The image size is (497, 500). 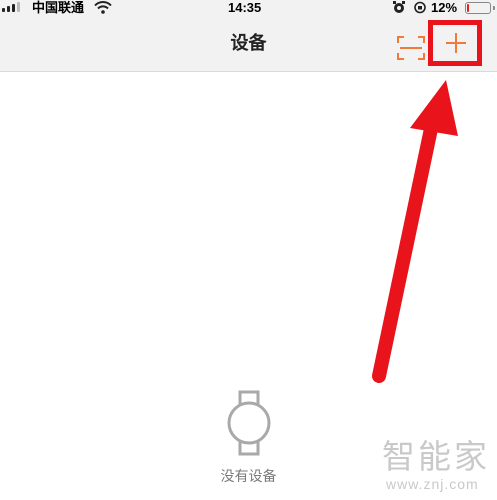 I want to click on watermark-url: www.znj.com, so click(x=432, y=484).